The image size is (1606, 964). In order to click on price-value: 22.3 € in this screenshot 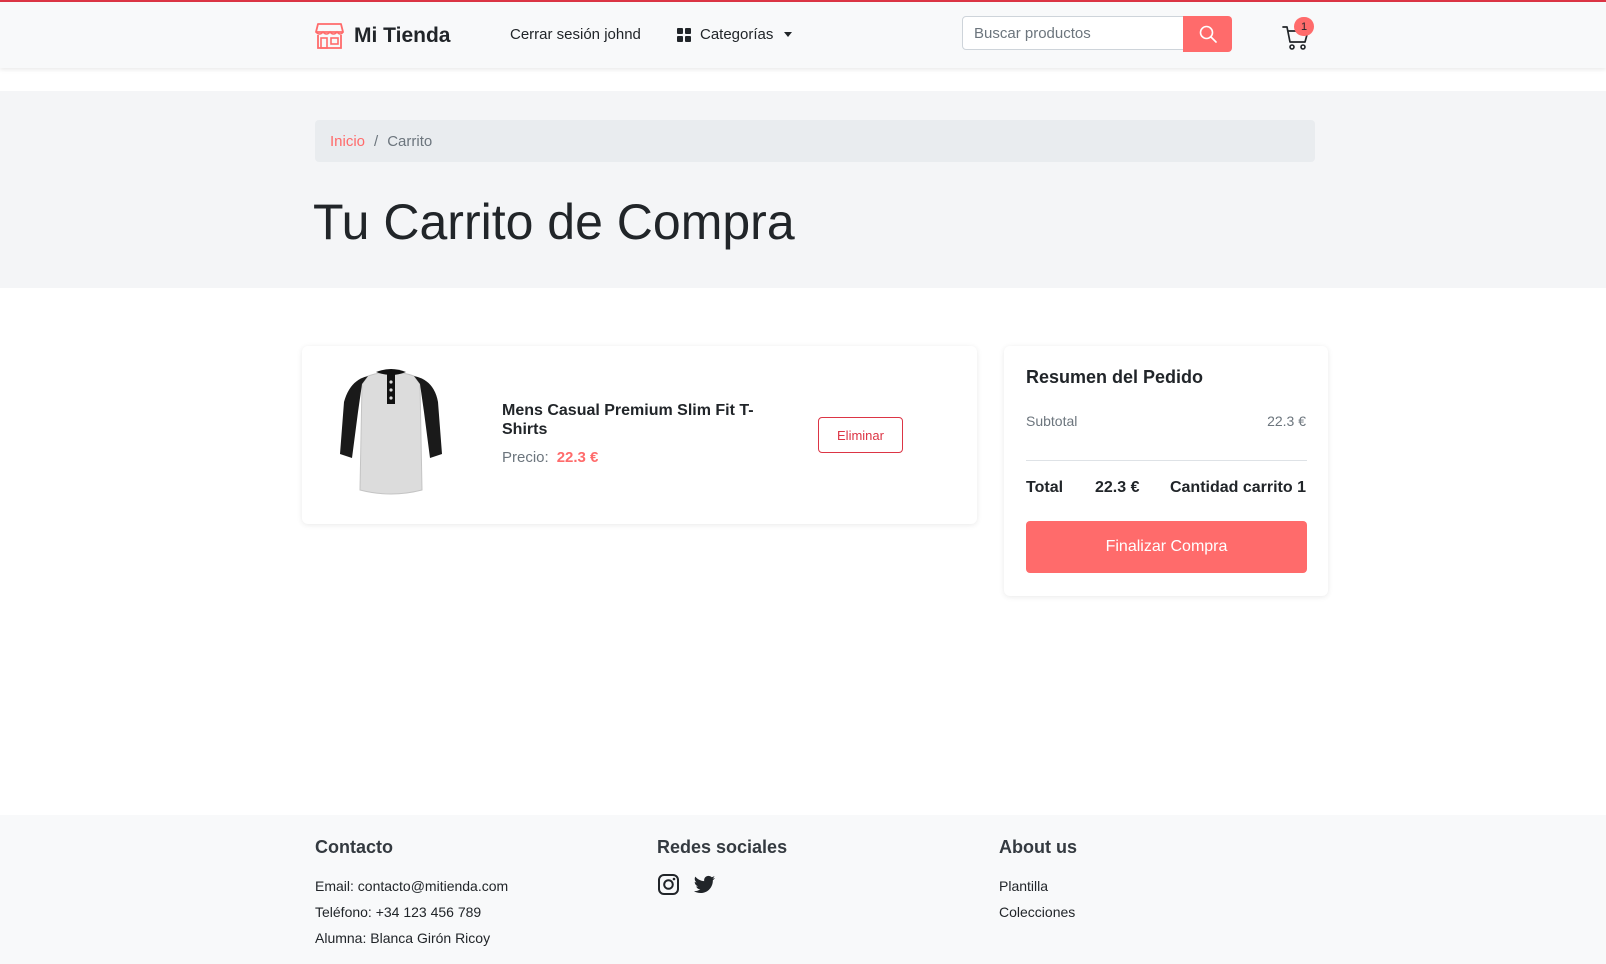, I will do `click(577, 457)`.